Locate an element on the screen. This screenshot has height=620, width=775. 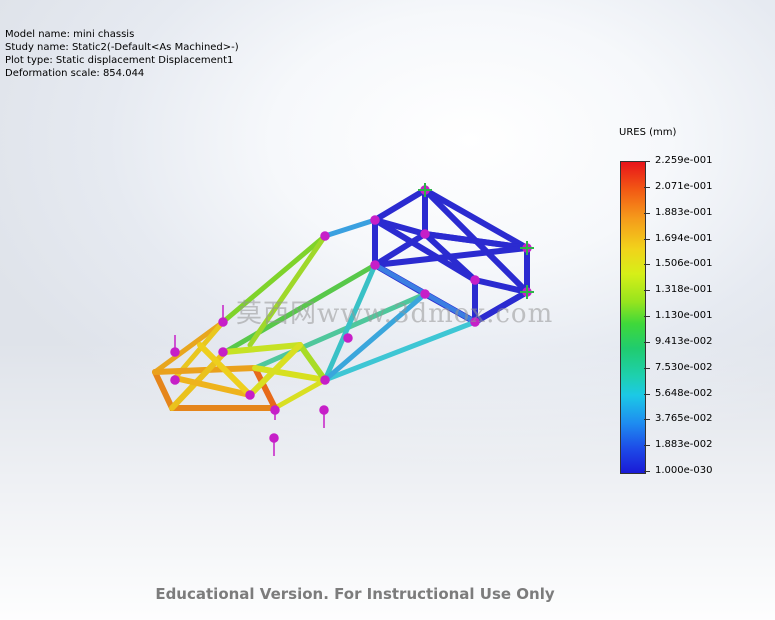
watermark-text: 莫西网www.3dmox.com is located at coordinates (395, 314).